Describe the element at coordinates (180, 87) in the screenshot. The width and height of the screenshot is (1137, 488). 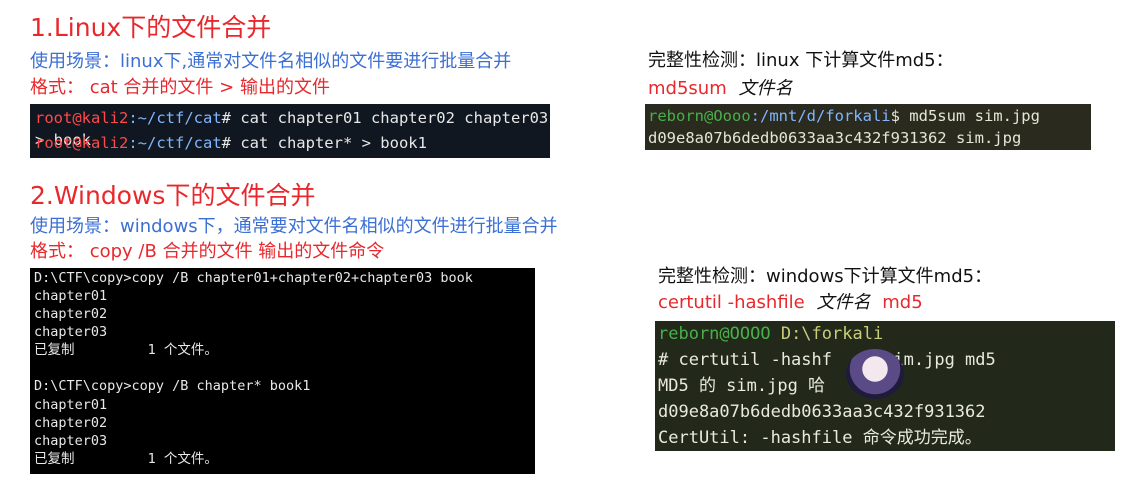
I see `section1-format: 格式： cat 合并的文件 > 输出的文件` at that location.